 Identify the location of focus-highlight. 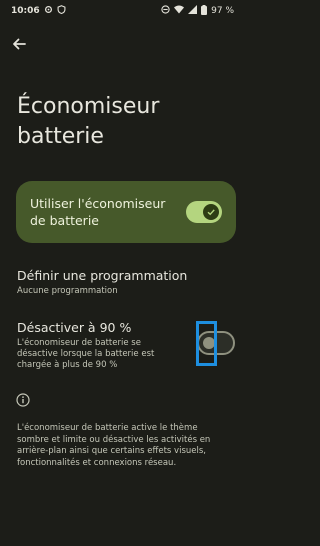
(206, 343).